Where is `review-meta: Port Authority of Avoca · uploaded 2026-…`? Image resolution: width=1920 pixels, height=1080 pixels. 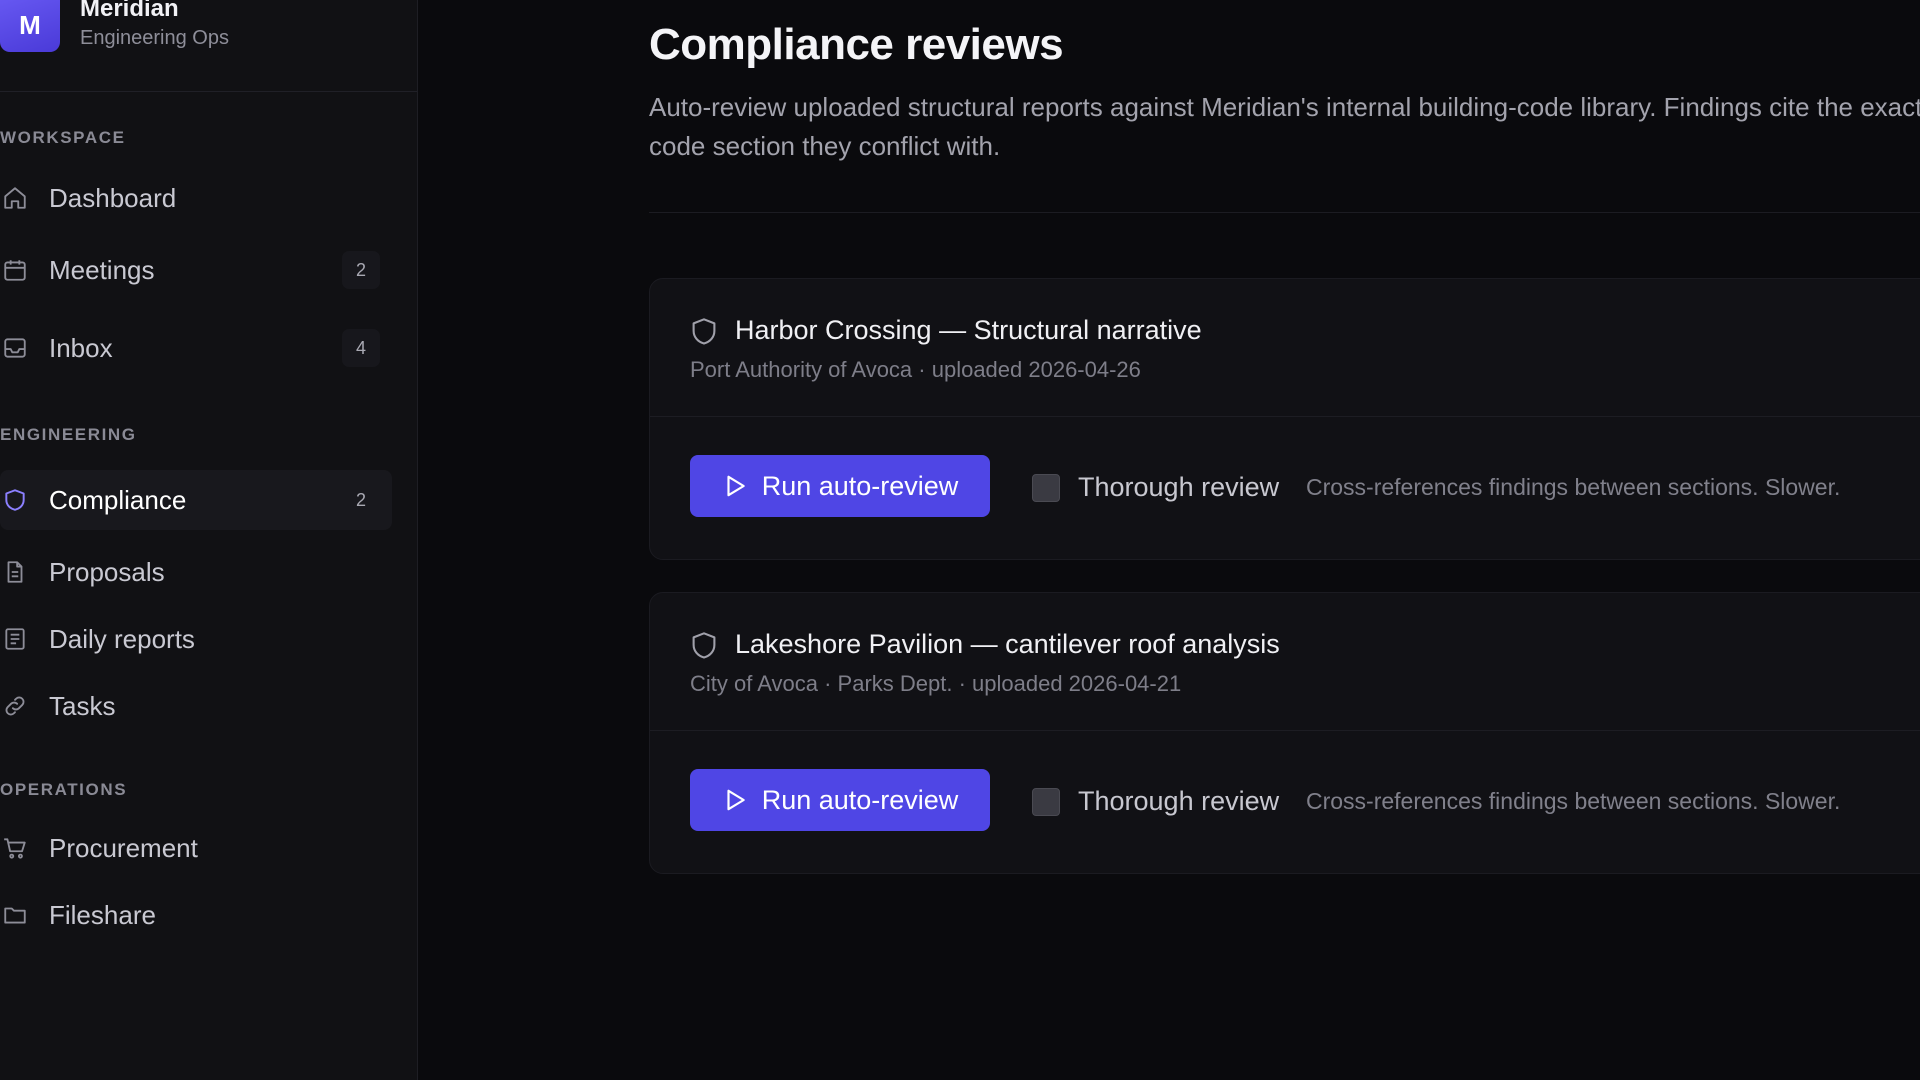
review-meta: Port Authority of Avoca · uploaded 2026-… is located at coordinates (915, 369).